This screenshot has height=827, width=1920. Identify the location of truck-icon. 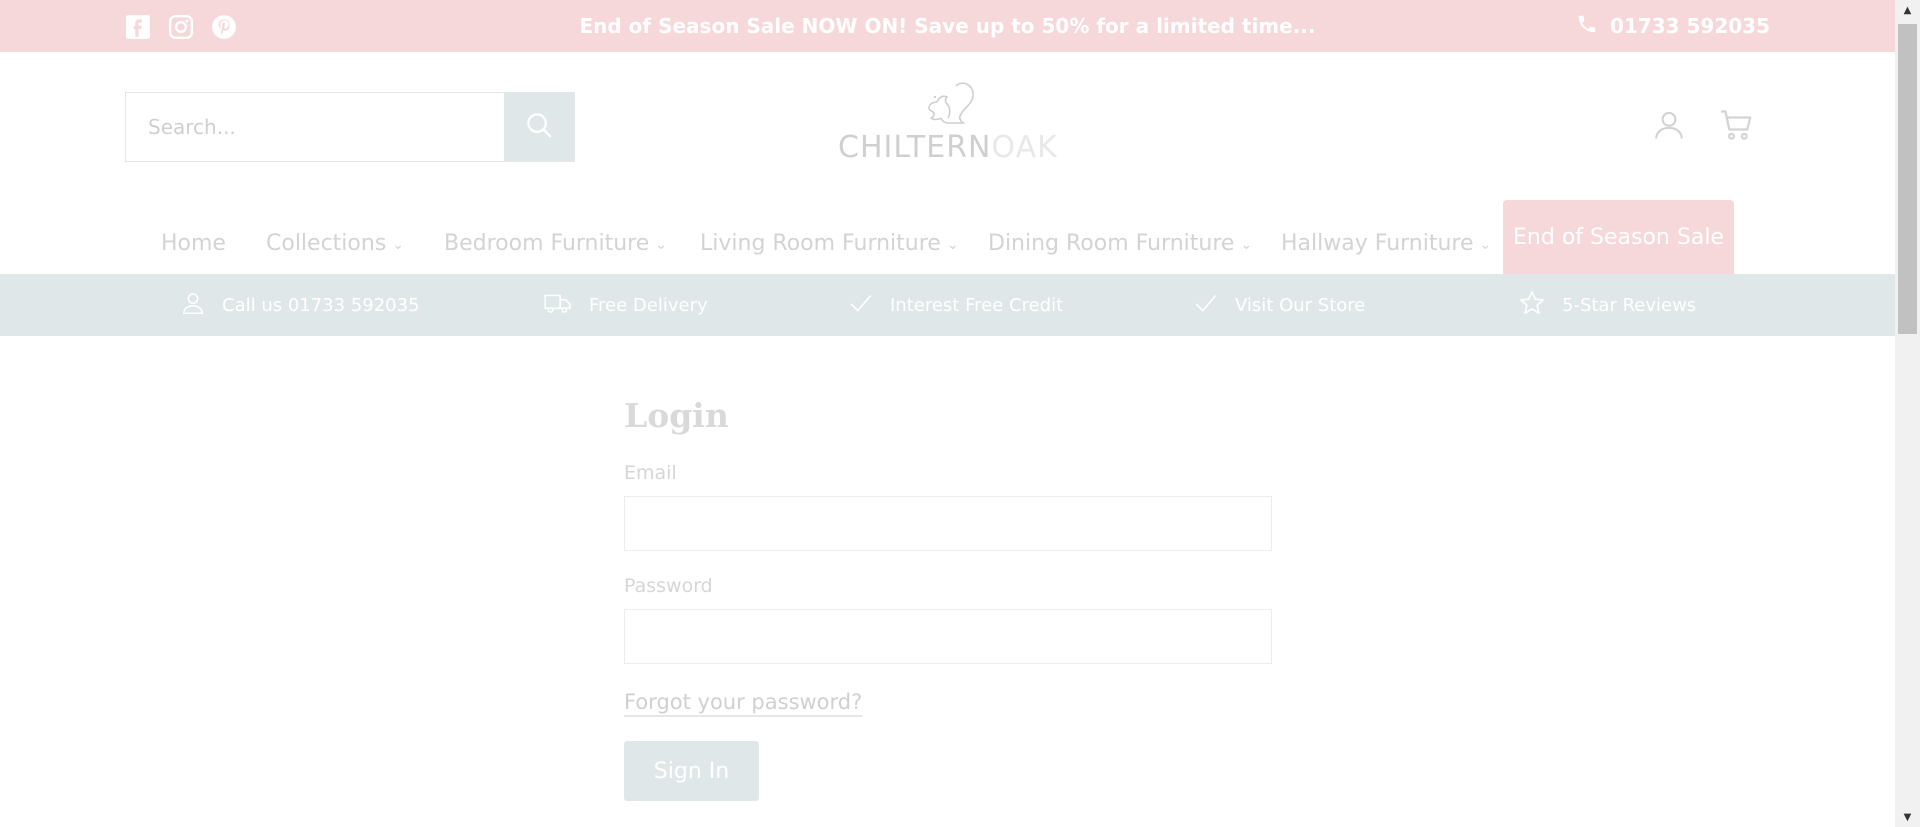
(558, 305).